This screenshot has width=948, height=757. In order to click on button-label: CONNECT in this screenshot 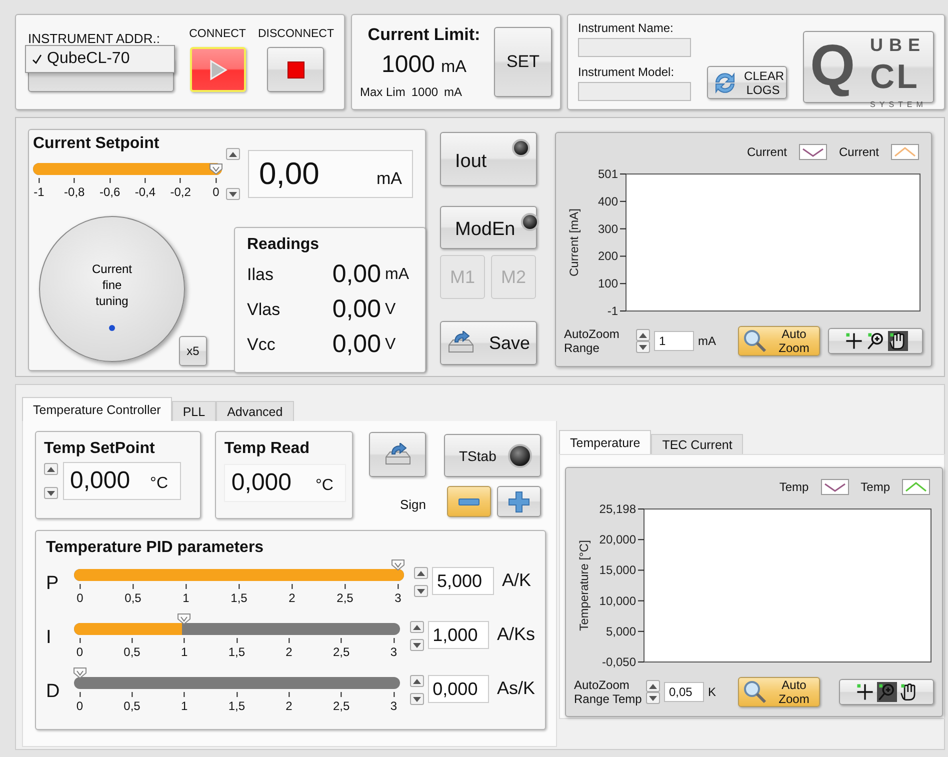, I will do `click(217, 34)`.